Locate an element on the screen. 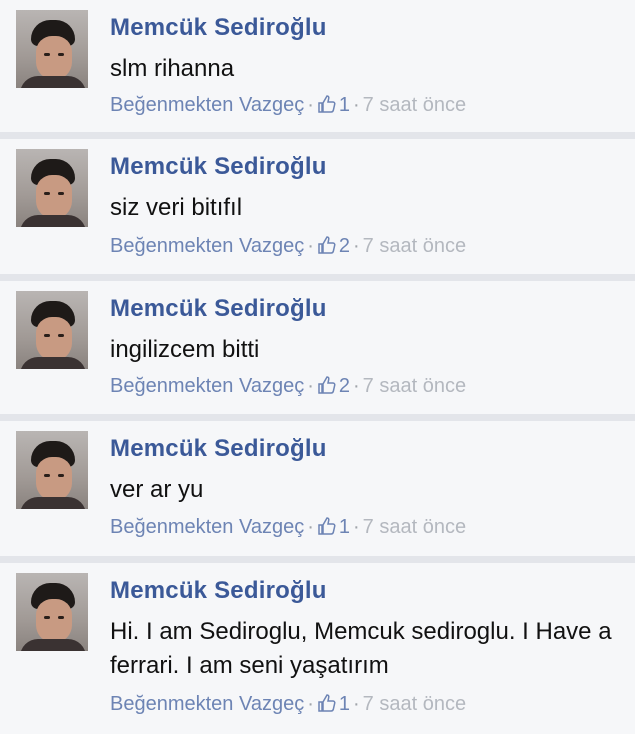  comment-text: slm rihanna is located at coordinates (172, 68).